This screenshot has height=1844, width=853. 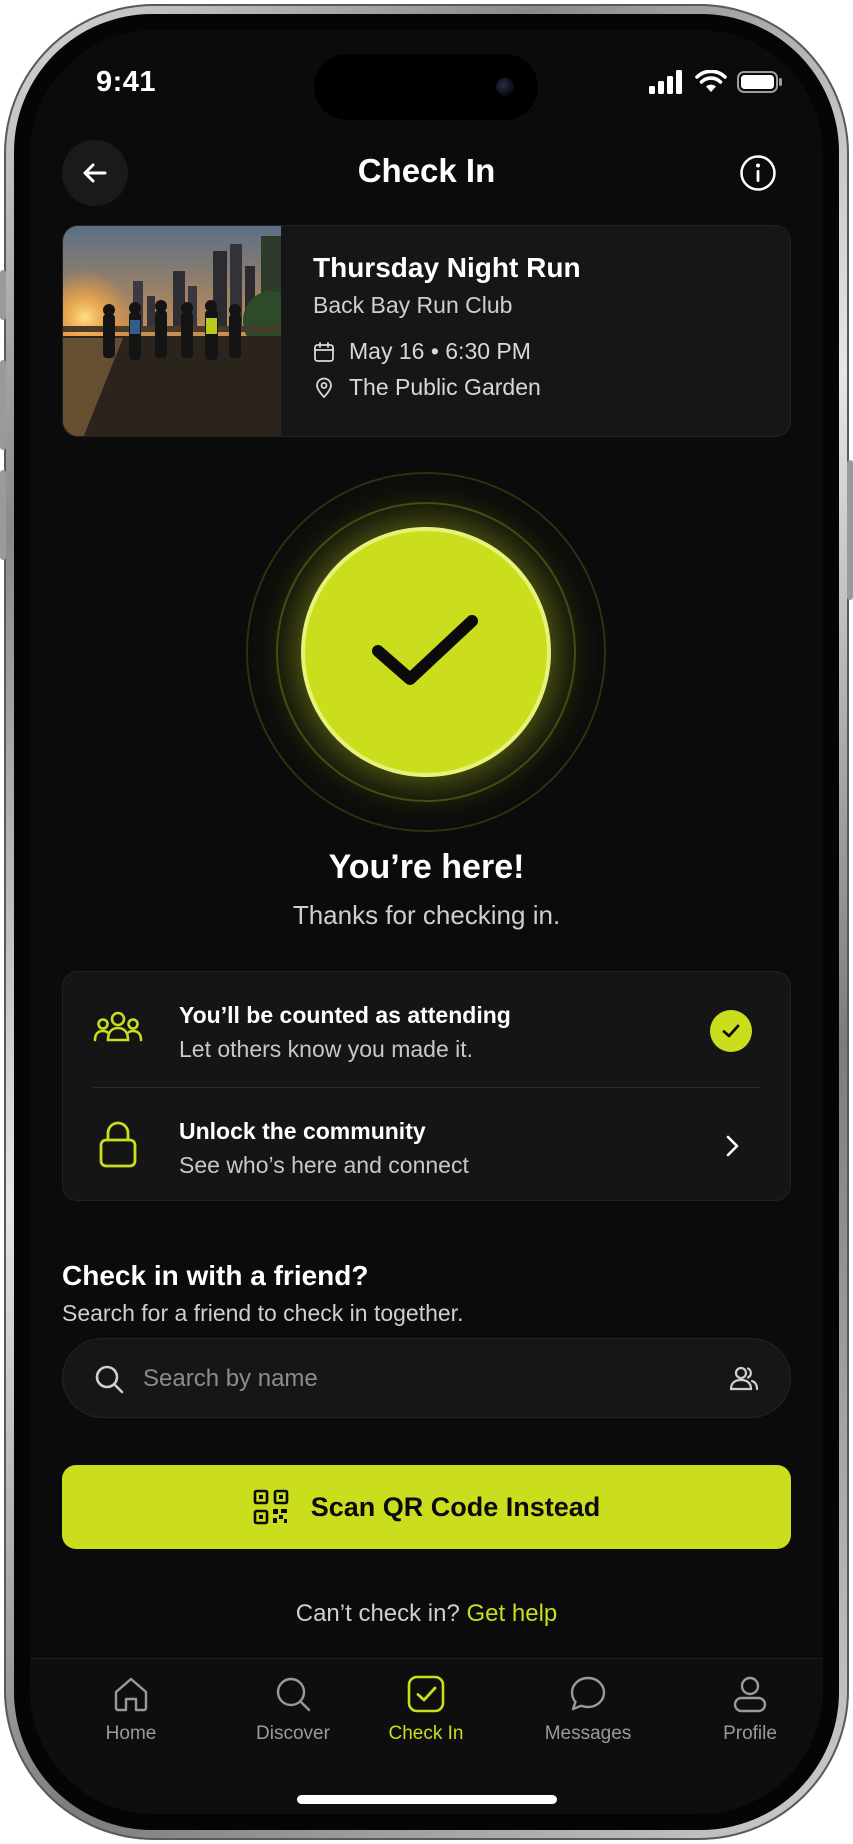 What do you see at coordinates (744, 1379) in the screenshot?
I see `contacts-icon` at bounding box center [744, 1379].